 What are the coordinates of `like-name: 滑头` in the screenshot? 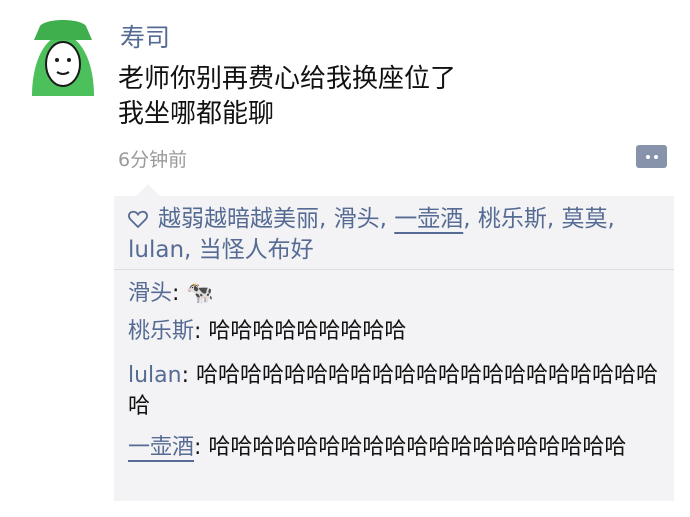 It's located at (357, 219).